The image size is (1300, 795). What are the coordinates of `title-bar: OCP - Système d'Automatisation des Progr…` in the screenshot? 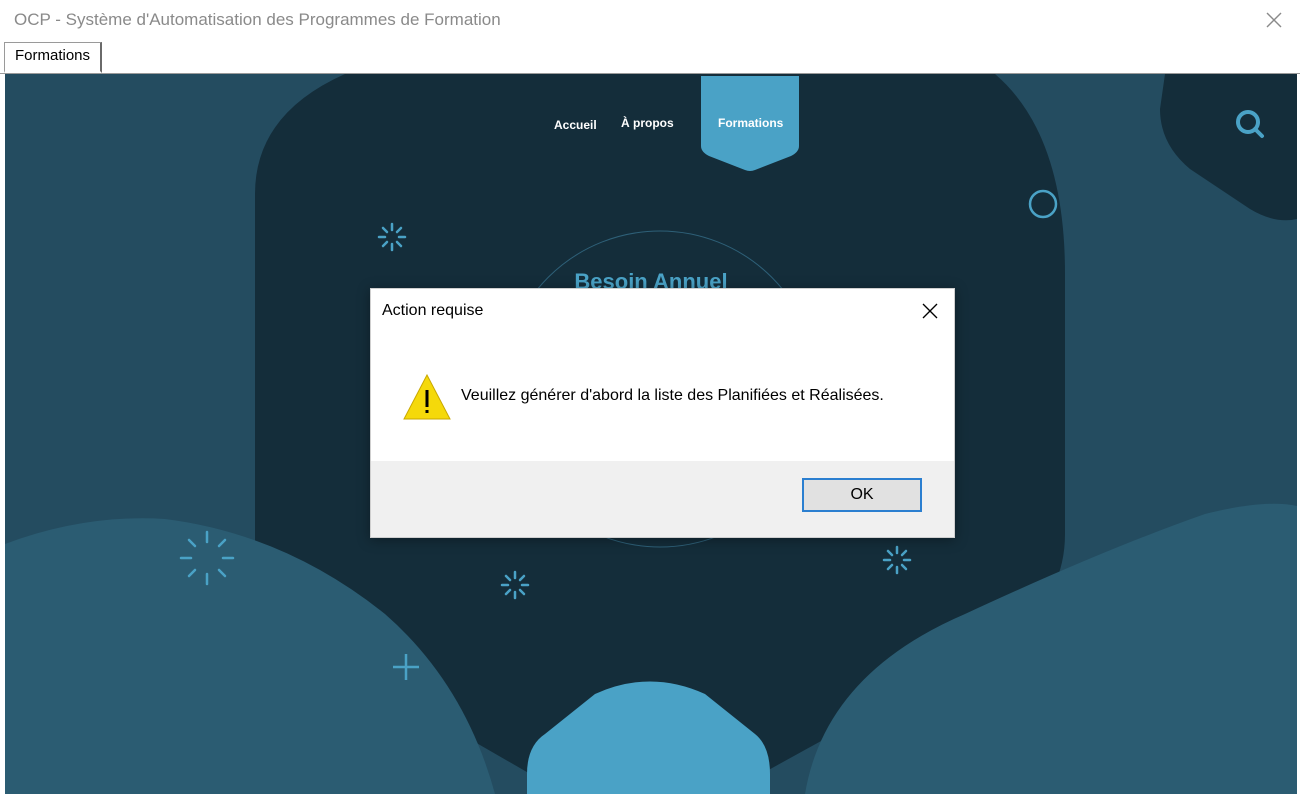 It's located at (650, 21).